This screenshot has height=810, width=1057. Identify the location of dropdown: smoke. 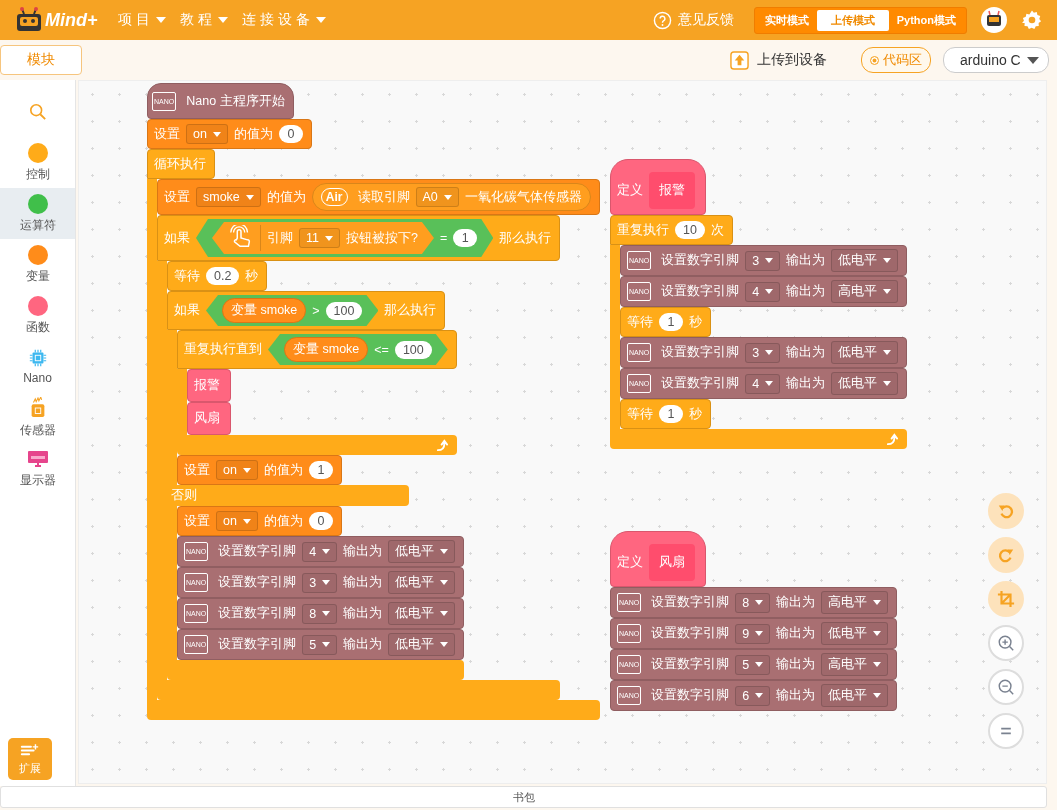
(228, 197).